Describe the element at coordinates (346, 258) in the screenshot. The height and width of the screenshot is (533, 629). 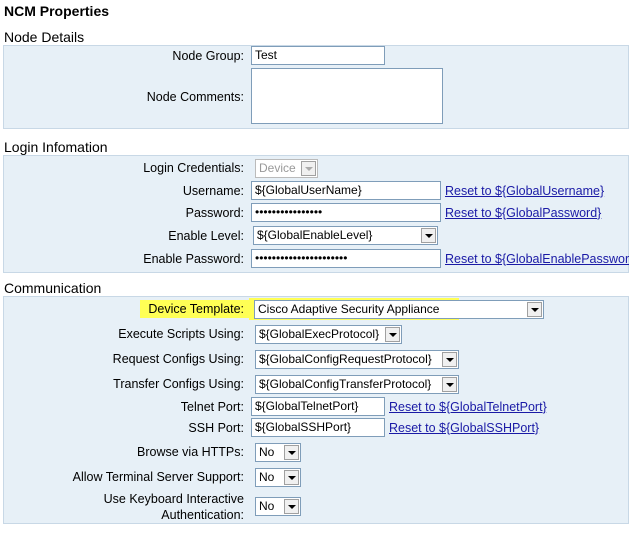
I see `enable-password-input: ••••••••••••••••••••••` at that location.